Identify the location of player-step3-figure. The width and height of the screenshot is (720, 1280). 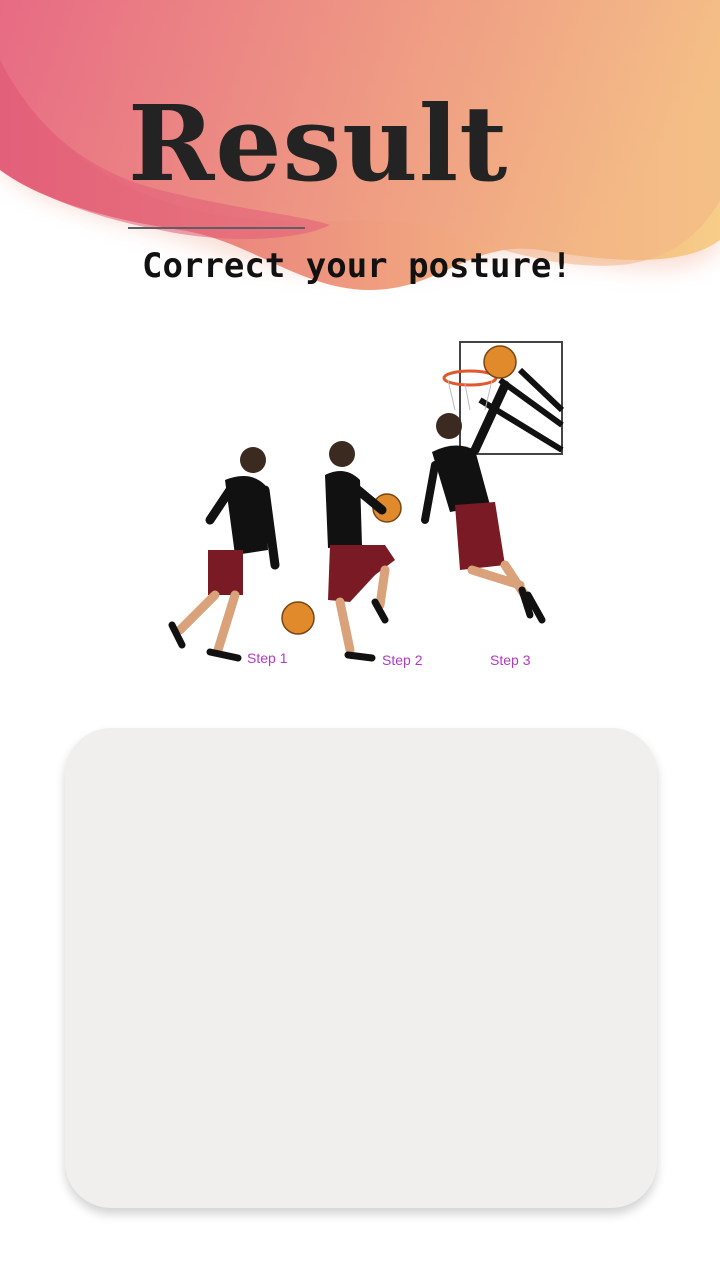
(483, 484).